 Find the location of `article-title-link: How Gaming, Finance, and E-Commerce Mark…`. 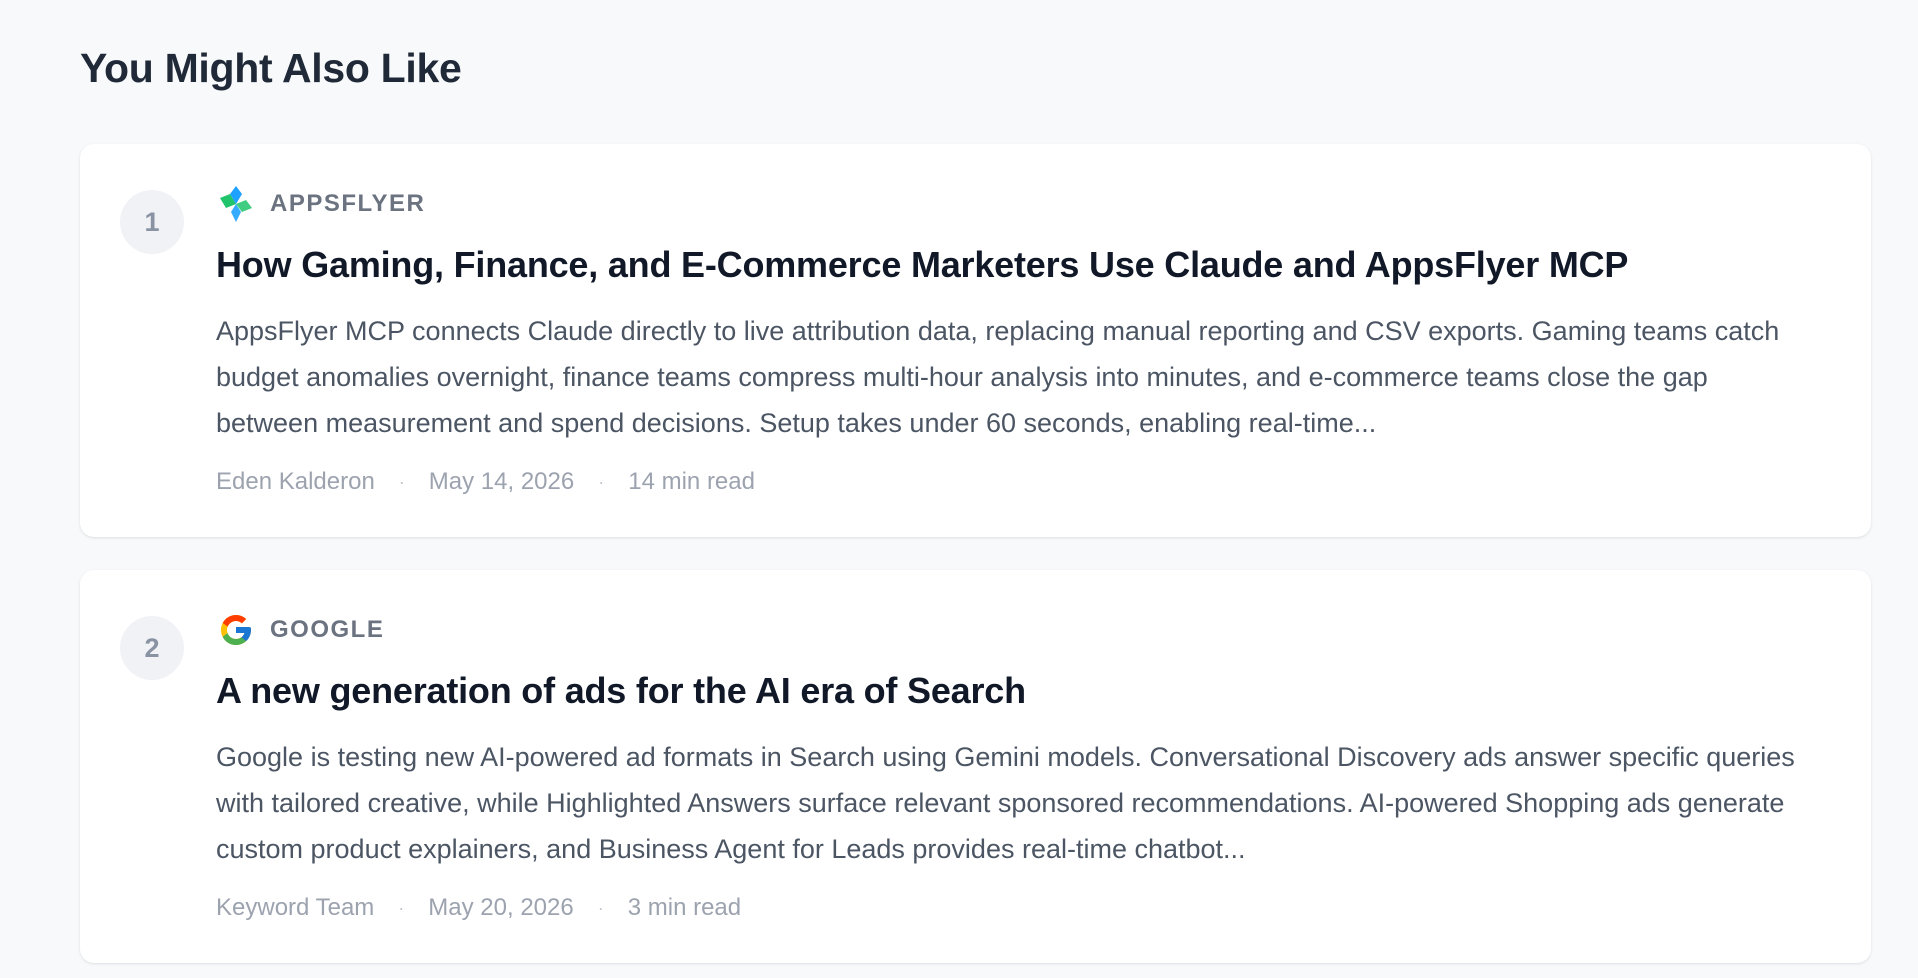

article-title-link: How Gaming, Finance, and E-Commerce Mark… is located at coordinates (1013, 265).